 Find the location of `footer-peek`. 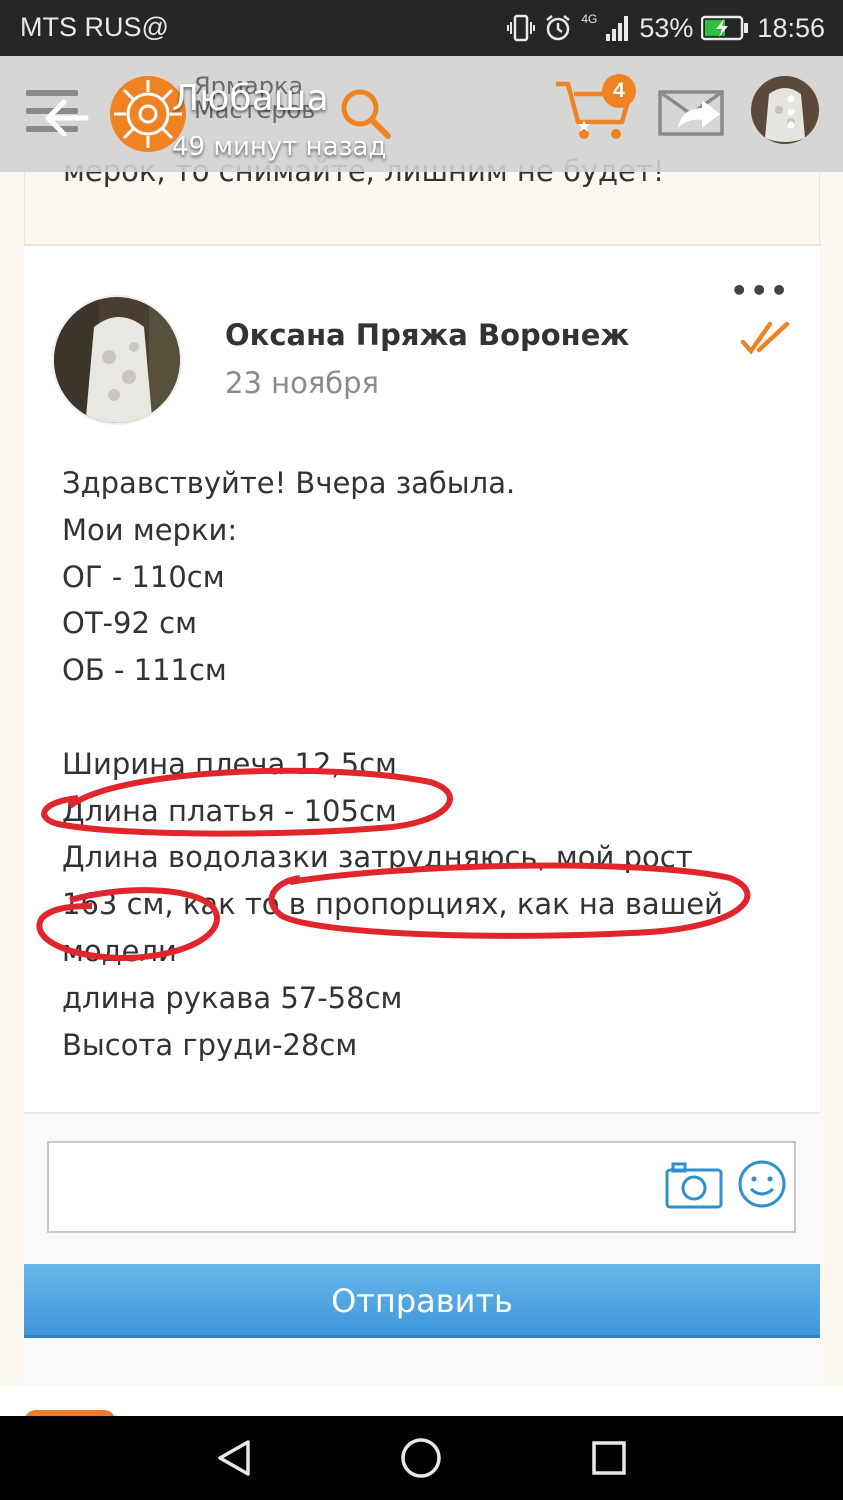

footer-peek is located at coordinates (421, 1401).